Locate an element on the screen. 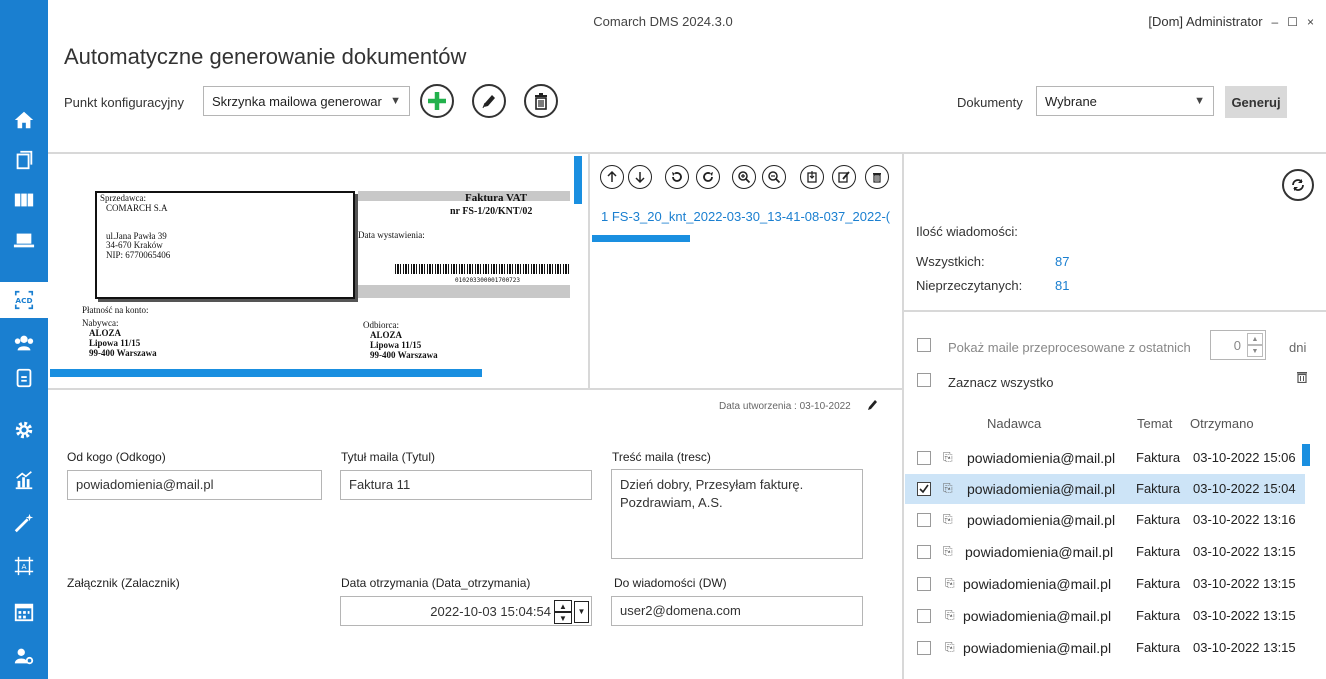 Image resolution: width=1326 pixels, height=679 pixels. col-sender: Nadawca is located at coordinates (1014, 423).